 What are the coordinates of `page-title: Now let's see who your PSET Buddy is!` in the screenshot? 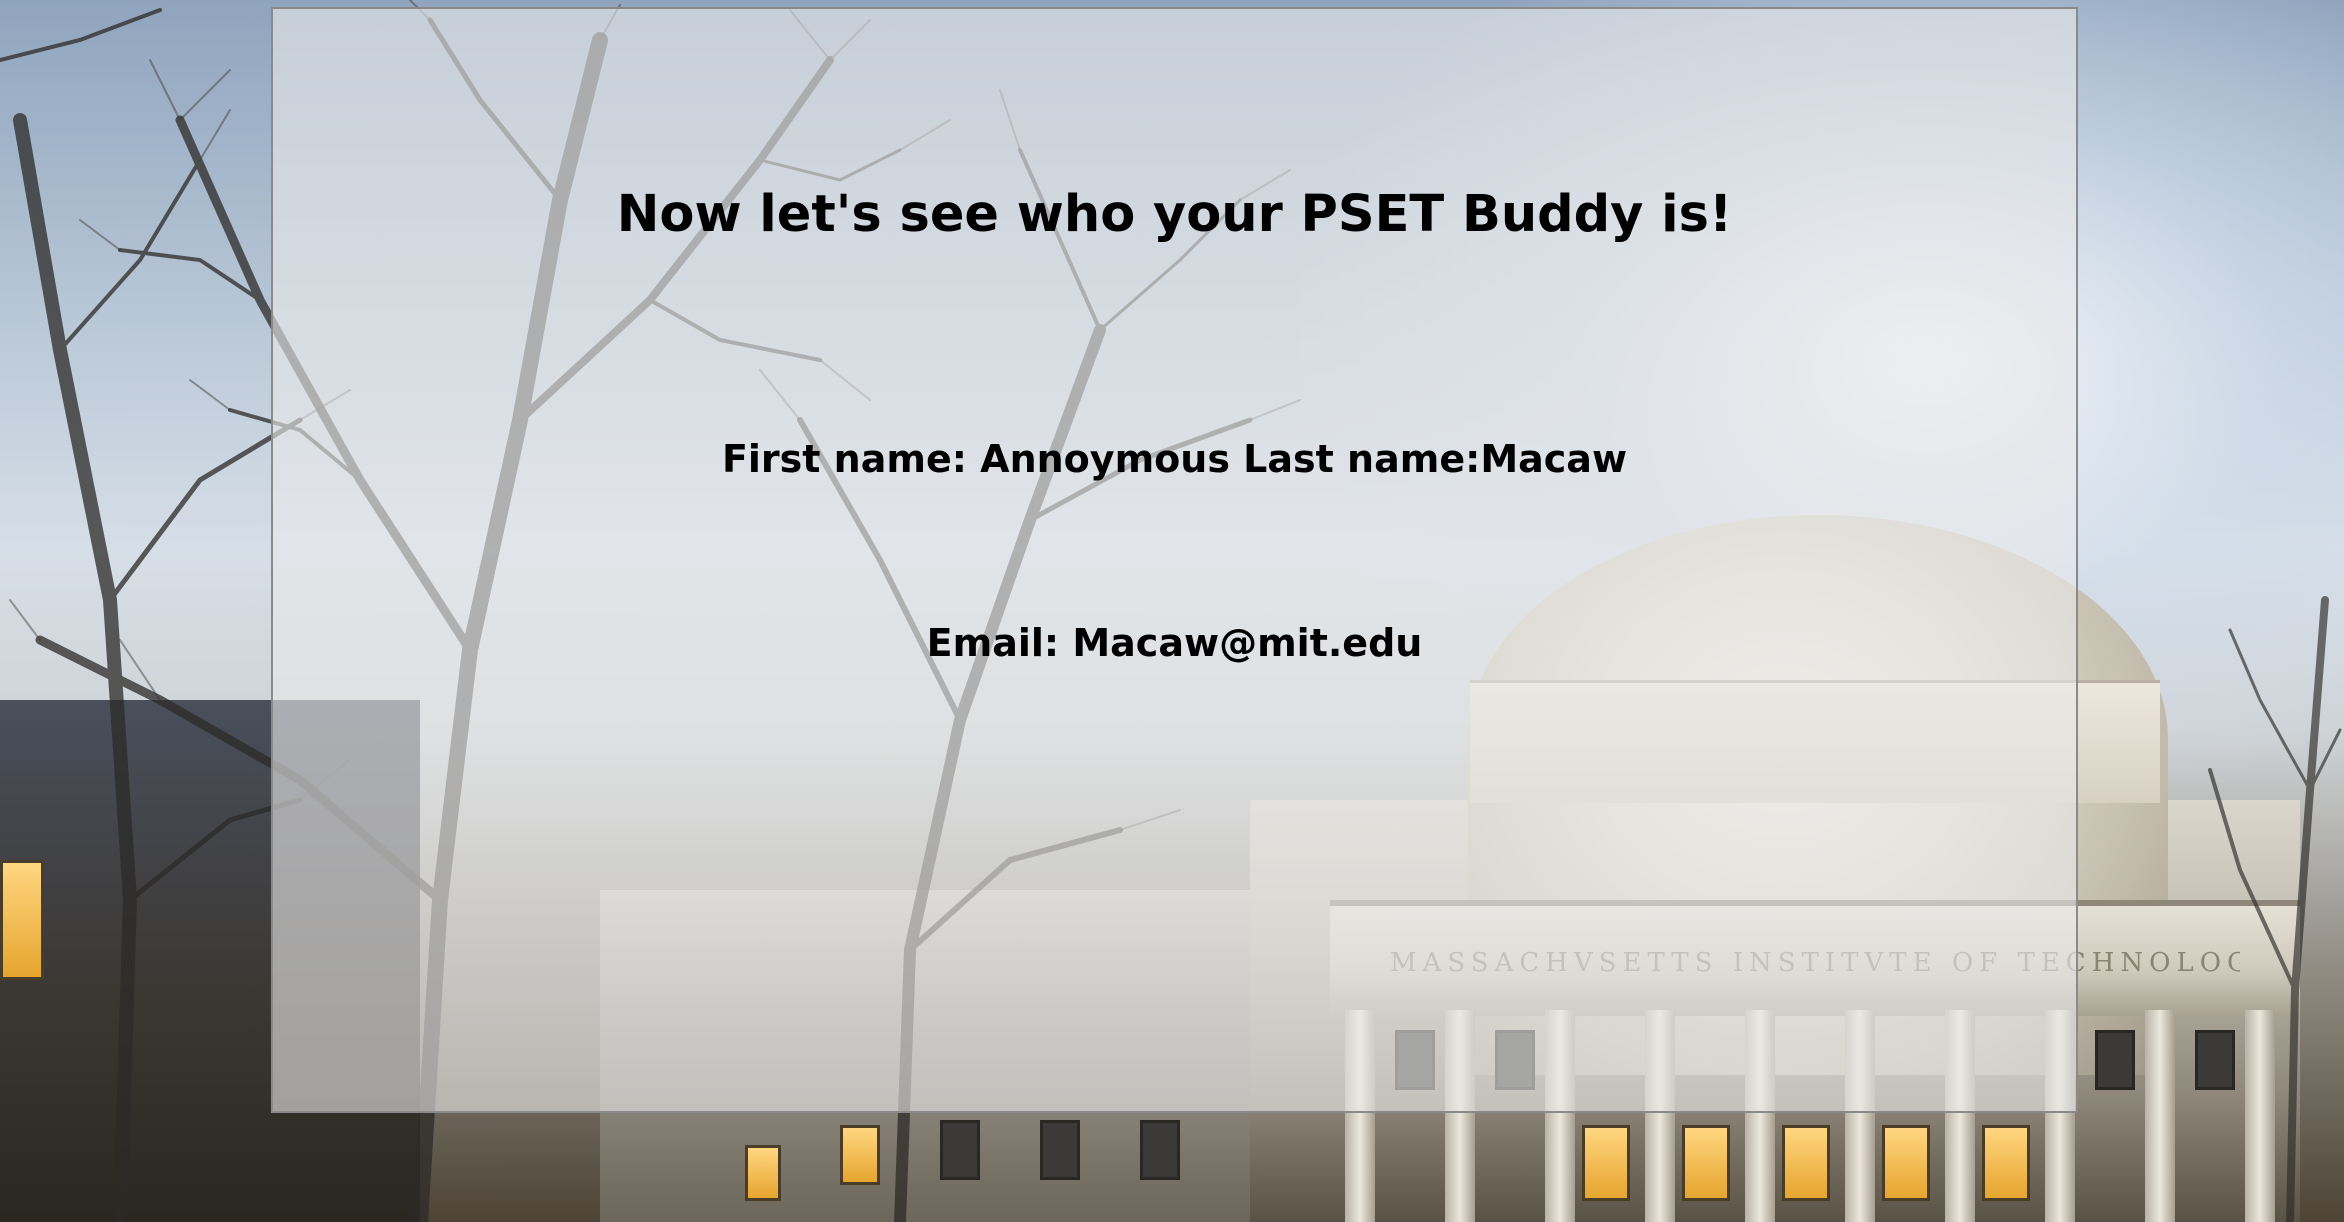 It's located at (1174, 214).